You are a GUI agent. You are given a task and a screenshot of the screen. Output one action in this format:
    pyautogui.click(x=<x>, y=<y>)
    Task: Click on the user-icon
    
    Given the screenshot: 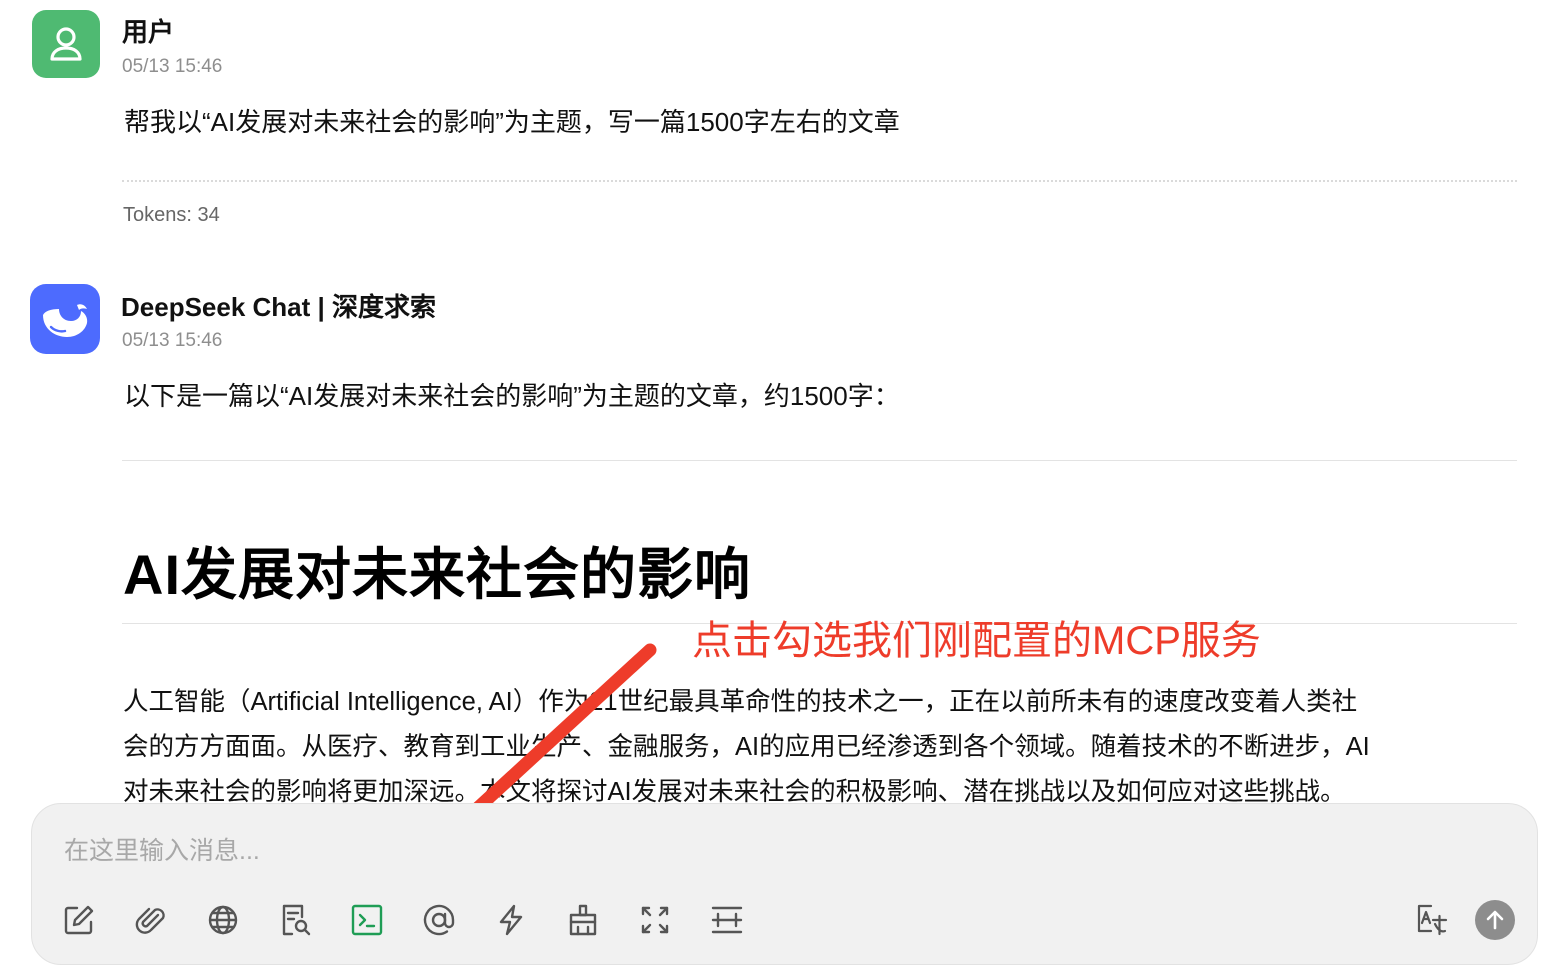 What is the action you would take?
    pyautogui.click(x=66, y=44)
    